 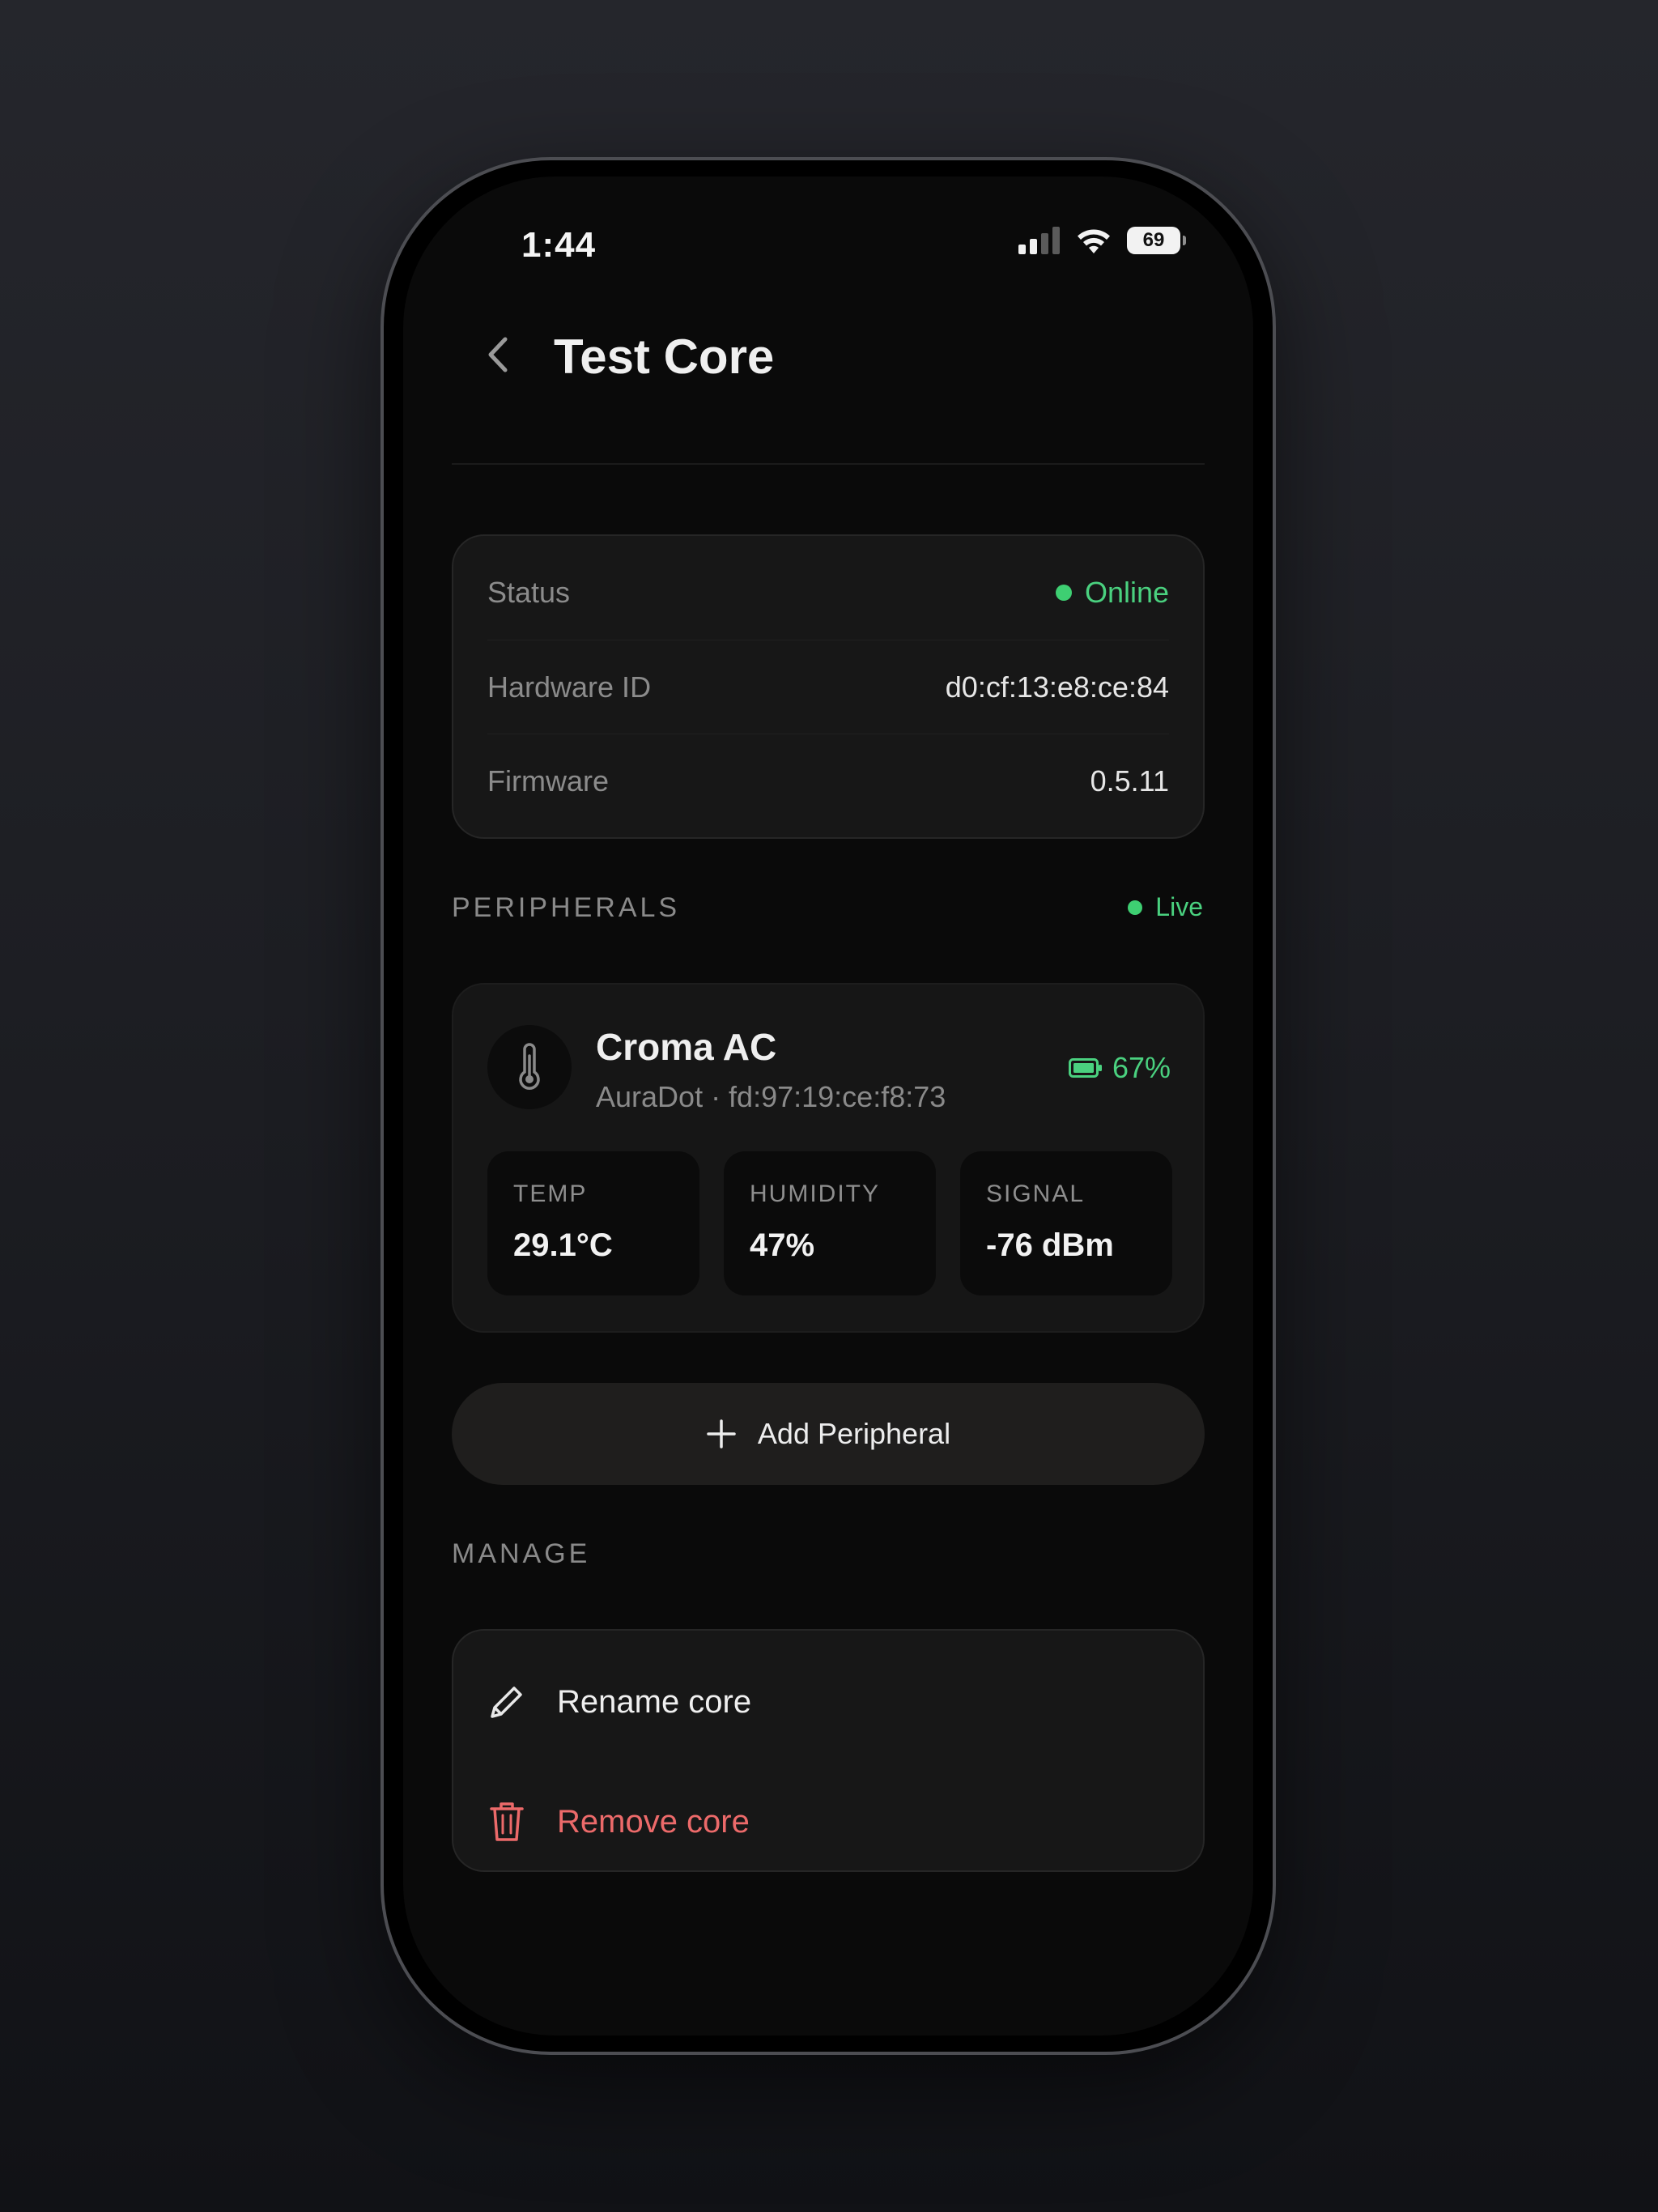 What do you see at coordinates (529, 593) in the screenshot?
I see `status-label: Status` at bounding box center [529, 593].